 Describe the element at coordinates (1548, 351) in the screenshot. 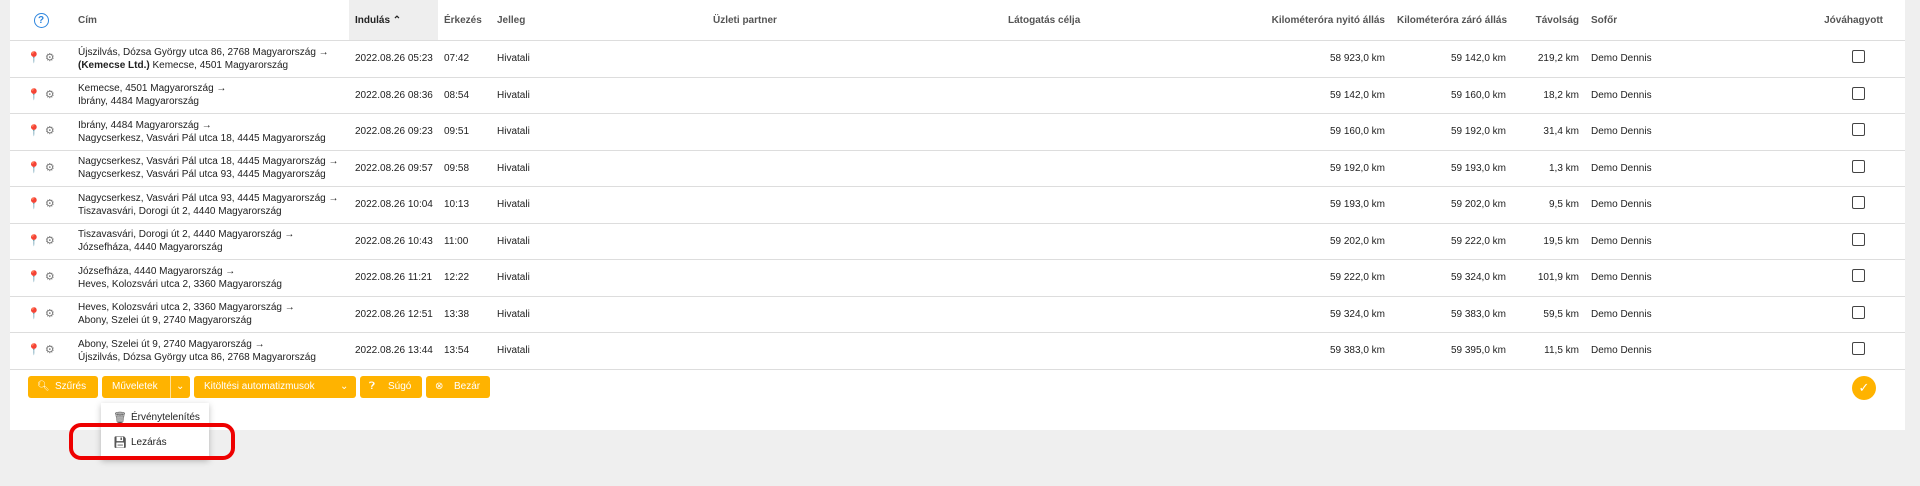

I see `distance: 11,5 km` at that location.